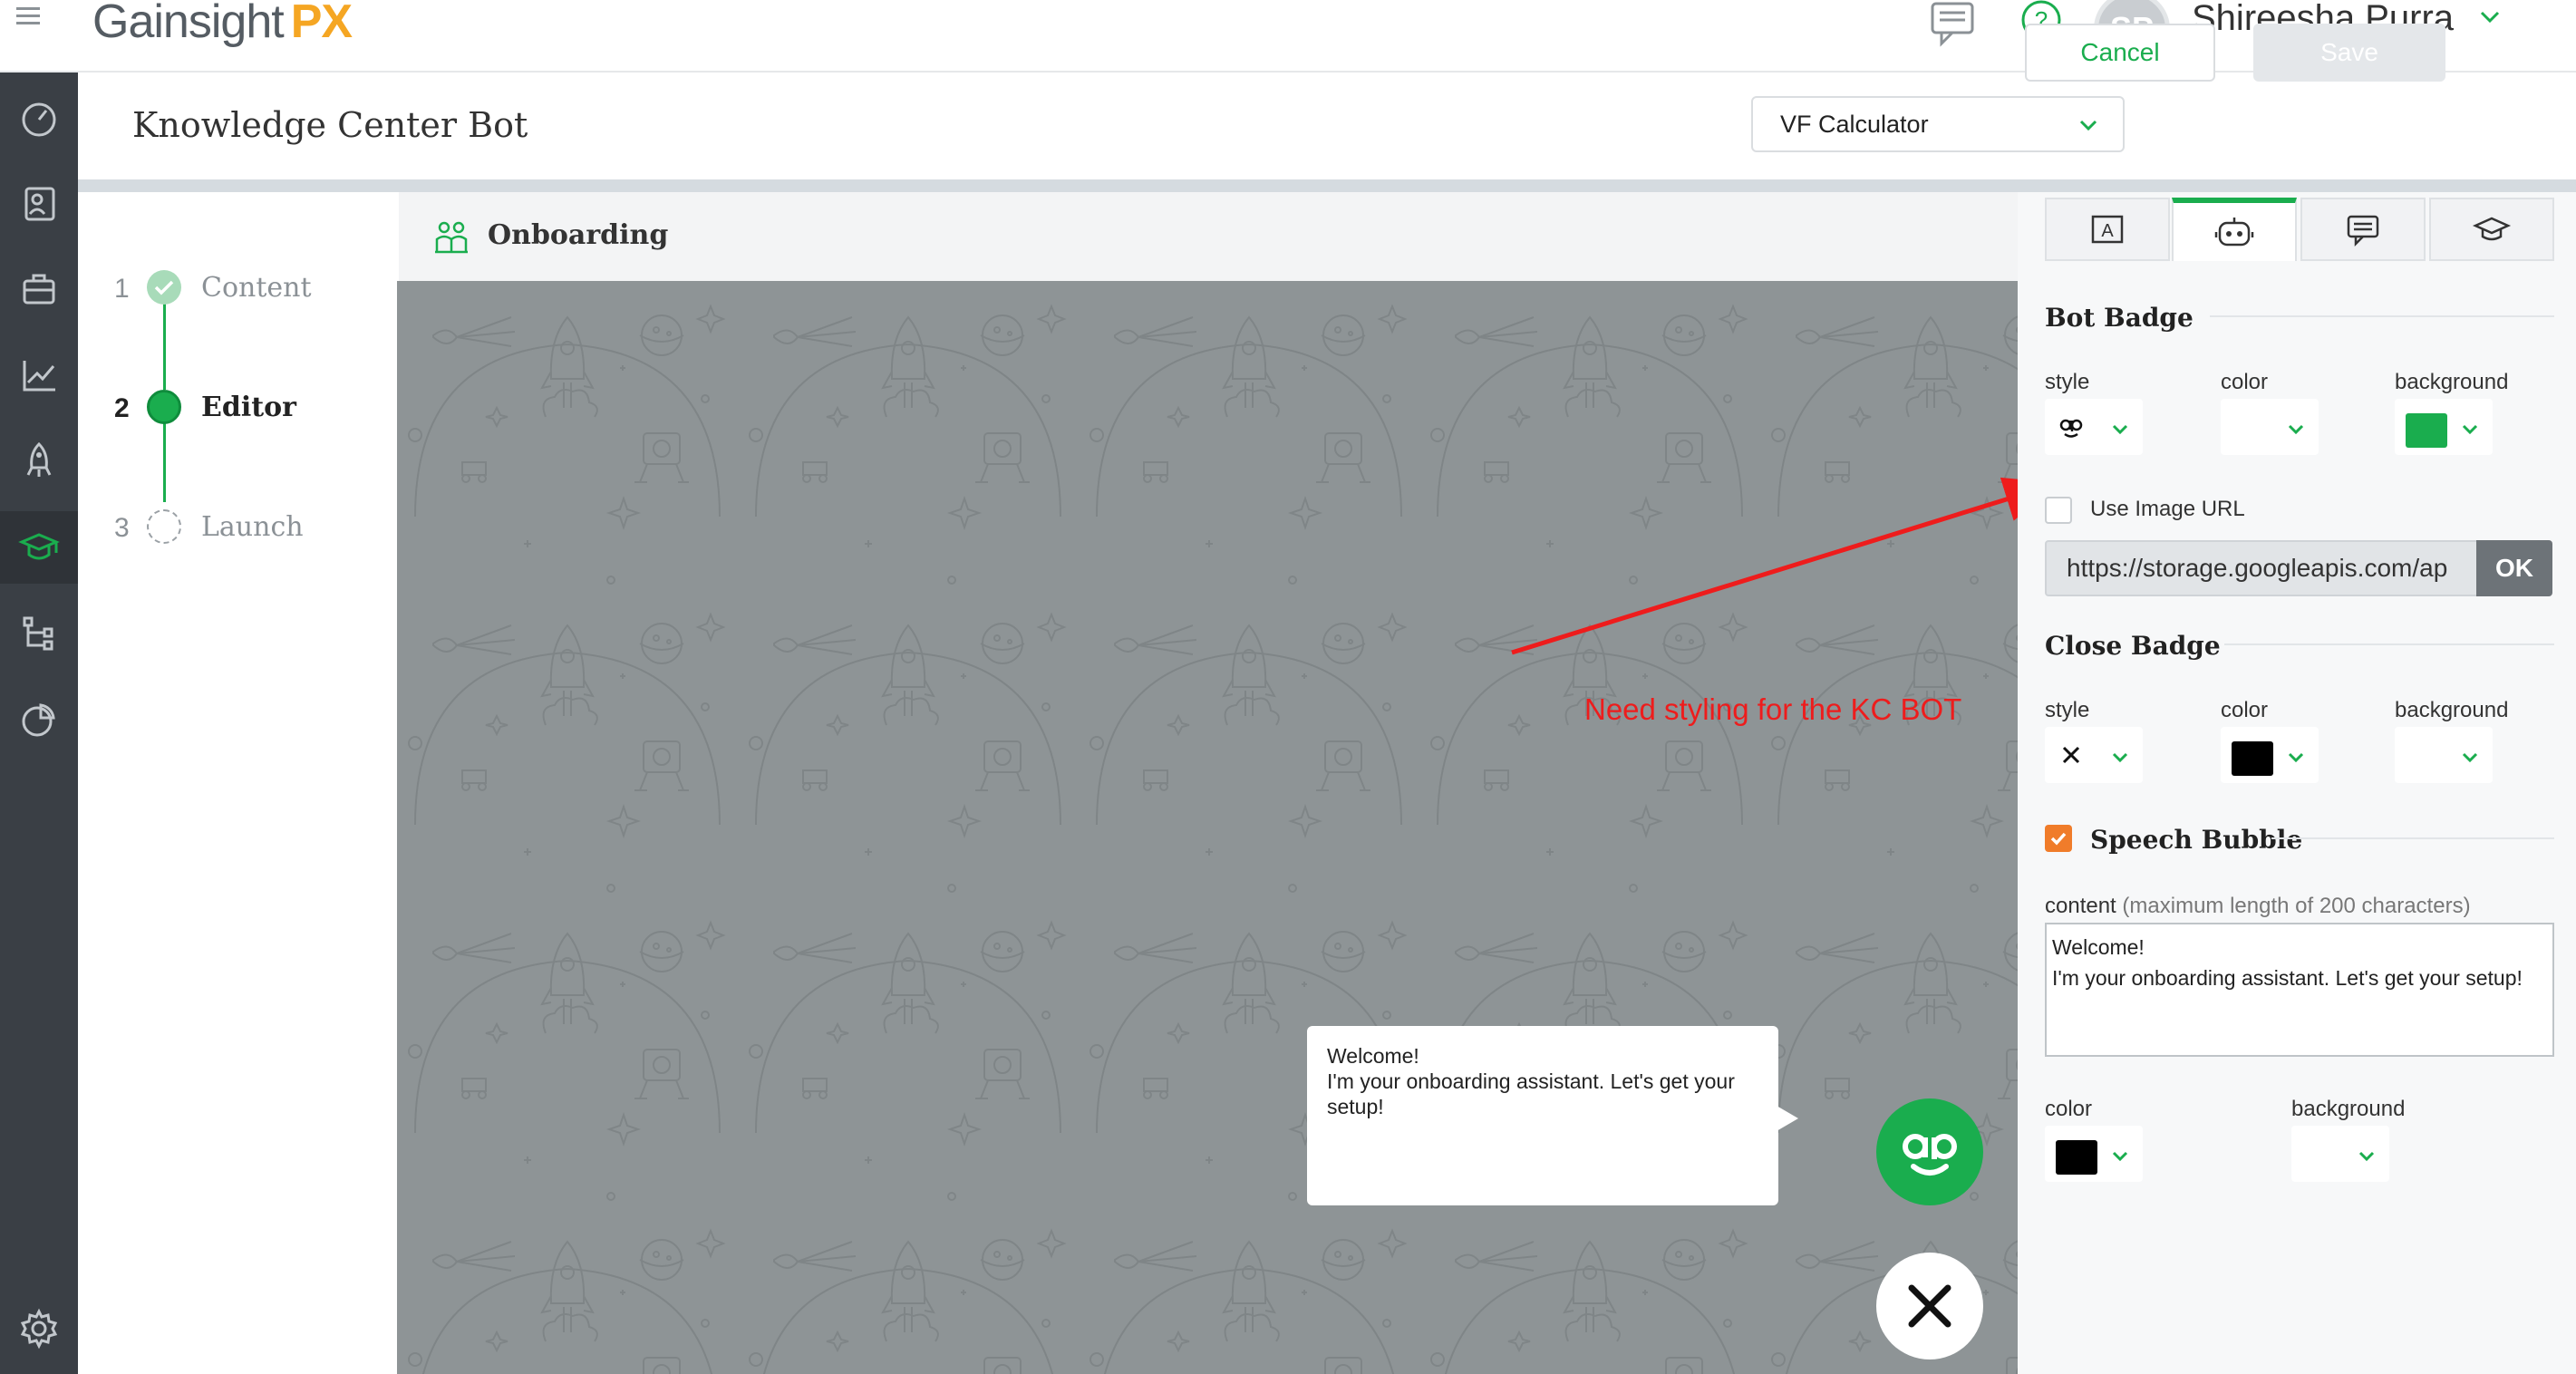  What do you see at coordinates (2296, 906) in the screenshot?
I see `content-hint: (maximum length of 200 characters)` at bounding box center [2296, 906].